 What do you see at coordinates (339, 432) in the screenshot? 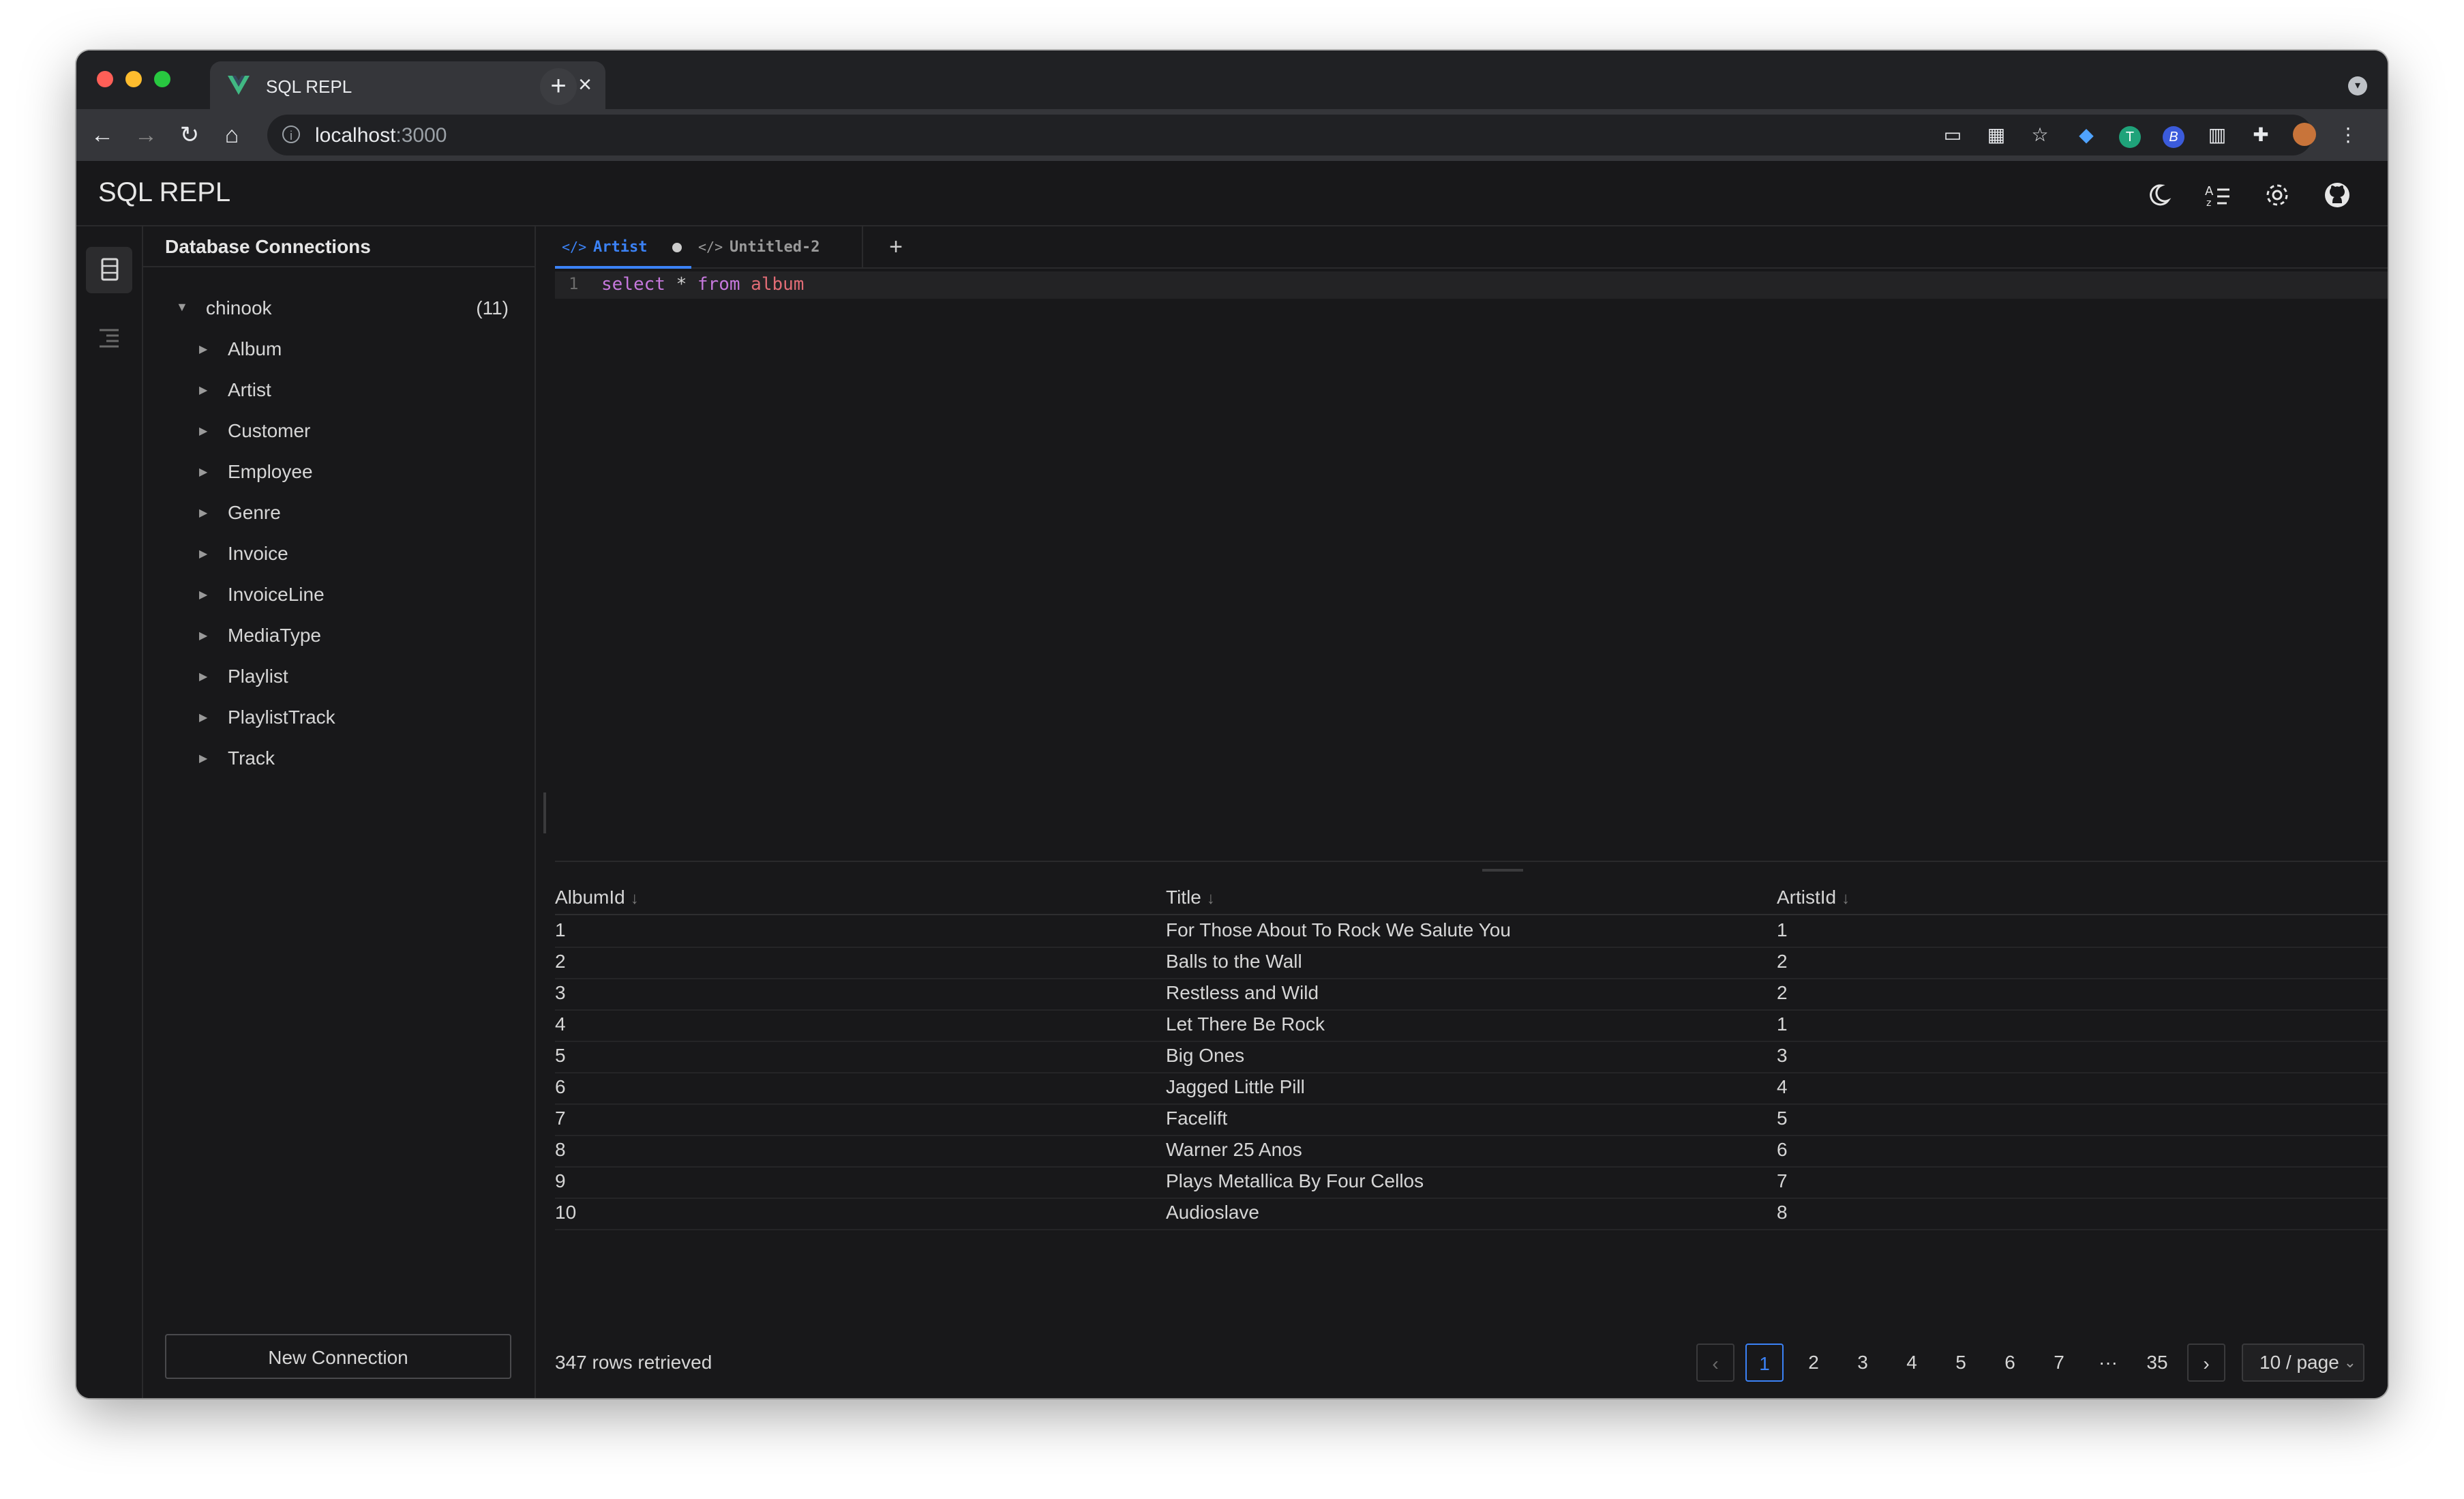
I see `table-item-customer: ▶ Customer` at bounding box center [339, 432].